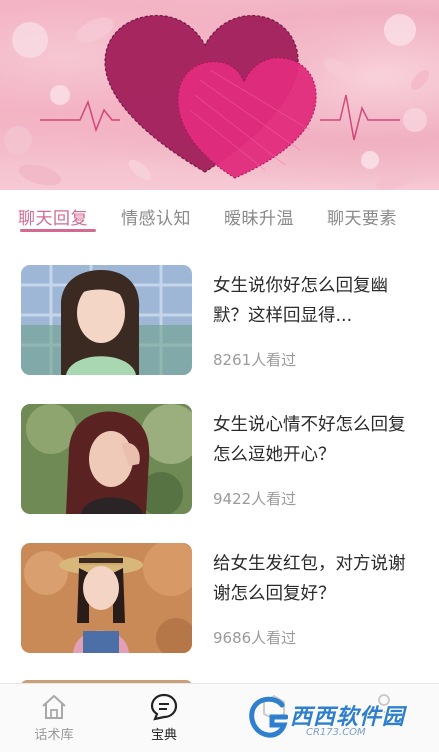 The image size is (439, 752). I want to click on nav-home-label: 话术库, so click(54, 735).